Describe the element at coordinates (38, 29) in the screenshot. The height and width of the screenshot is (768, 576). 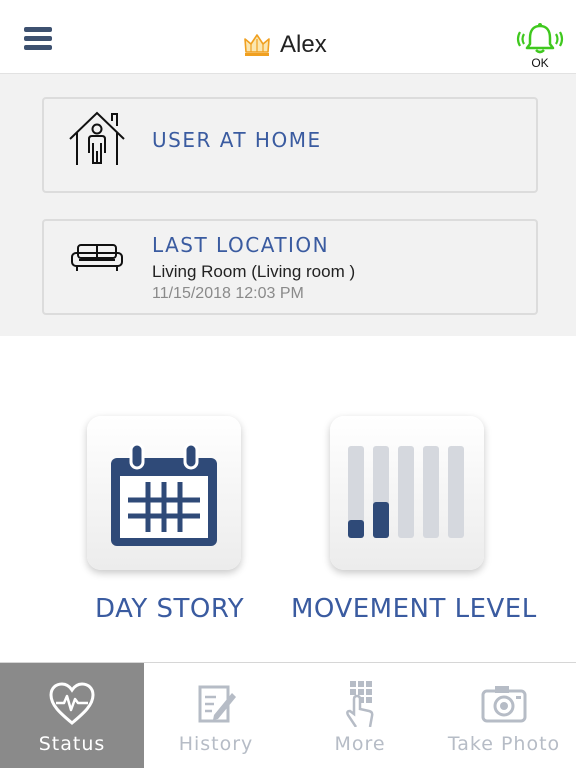
I see `hamburger-icon` at that location.